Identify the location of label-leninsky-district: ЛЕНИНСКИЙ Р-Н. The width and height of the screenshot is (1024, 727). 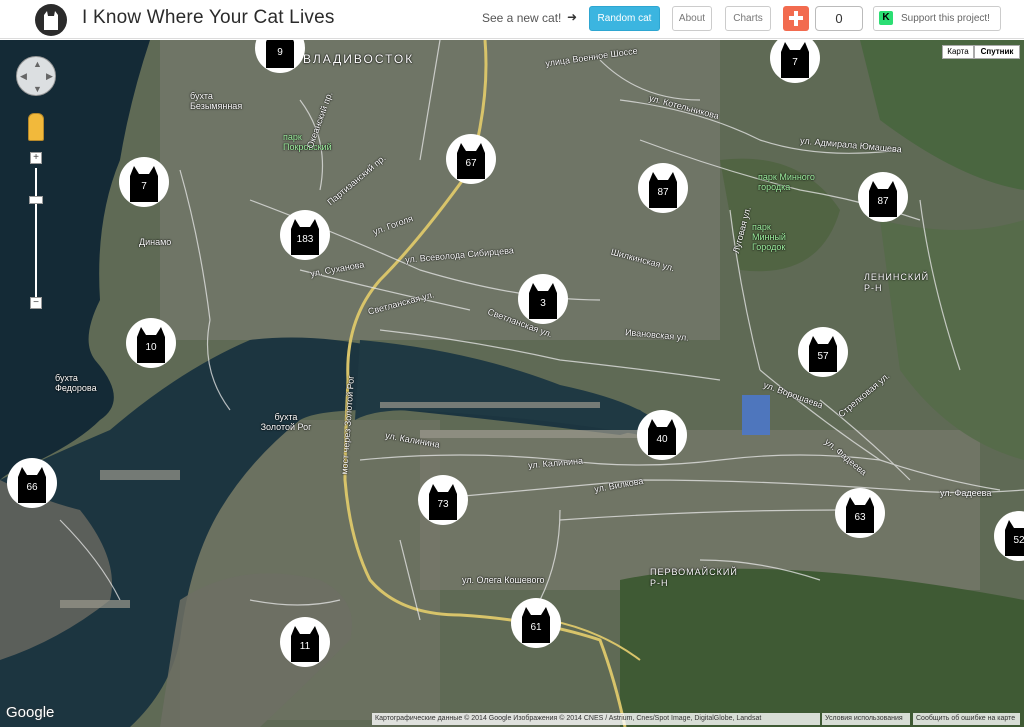
(897, 282).